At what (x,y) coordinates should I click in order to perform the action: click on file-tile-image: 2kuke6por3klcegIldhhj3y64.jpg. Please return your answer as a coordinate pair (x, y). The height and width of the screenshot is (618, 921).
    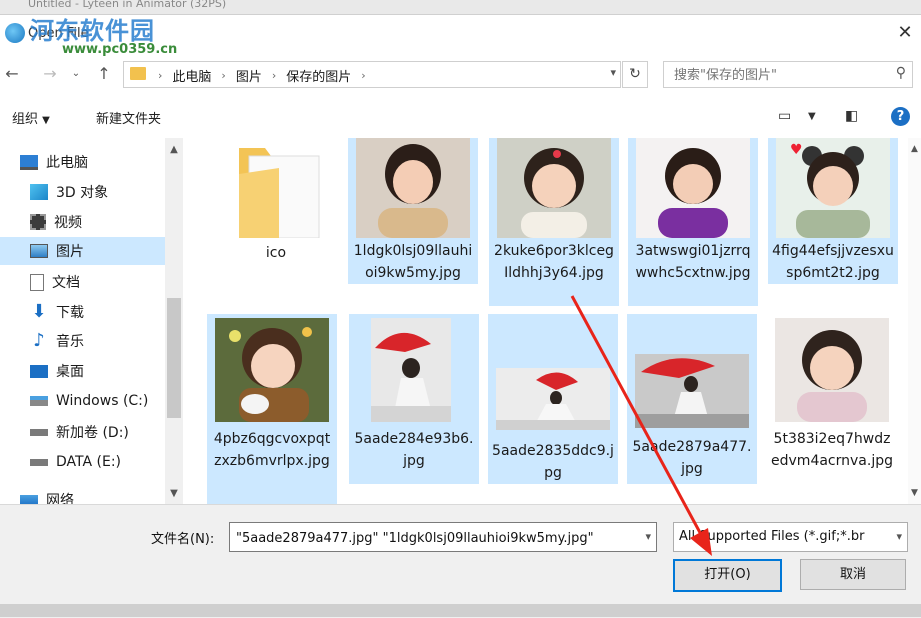
    Looking at the image, I should click on (554, 222).